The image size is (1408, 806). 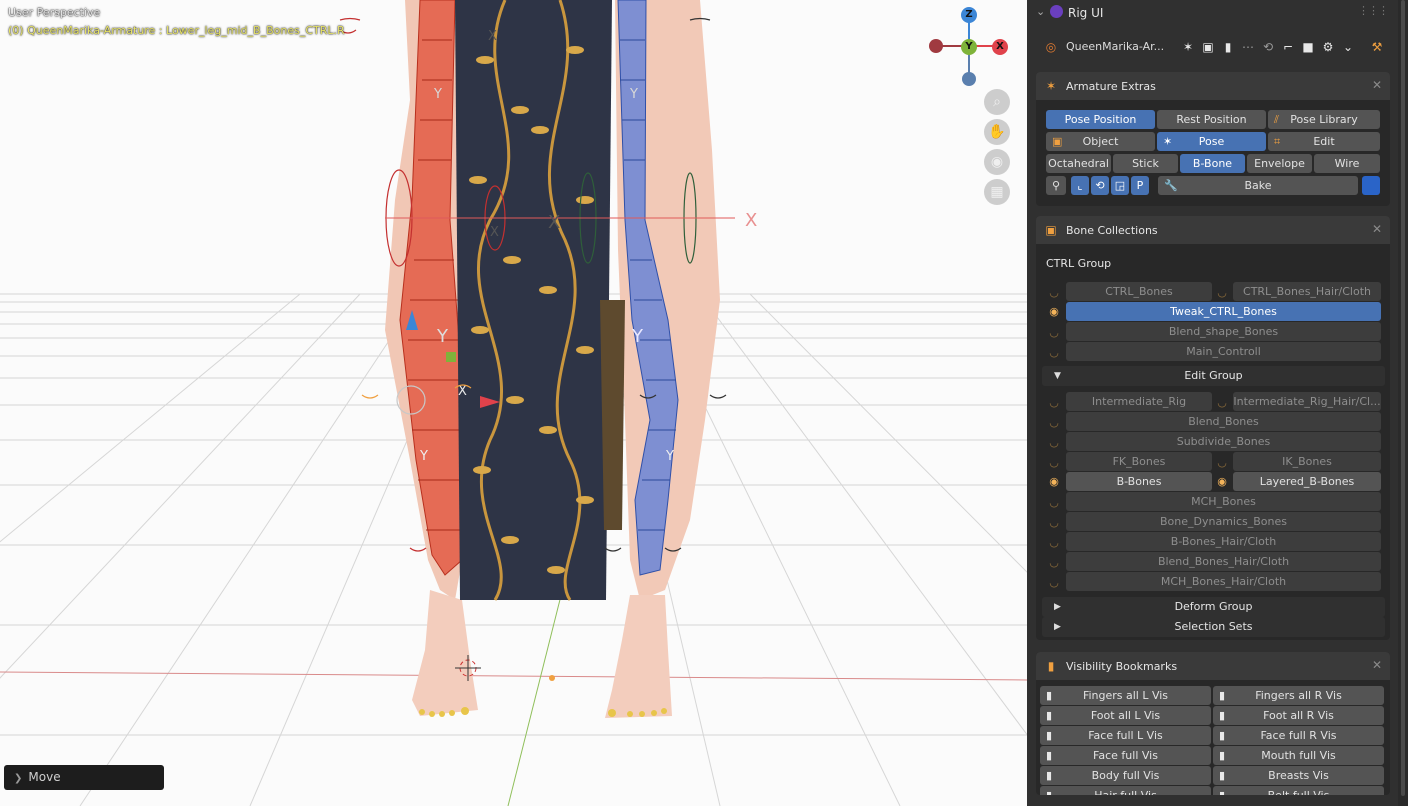 What do you see at coordinates (1223, 421) in the screenshot?
I see `blend-bones-toggle: Blend_Bones` at bounding box center [1223, 421].